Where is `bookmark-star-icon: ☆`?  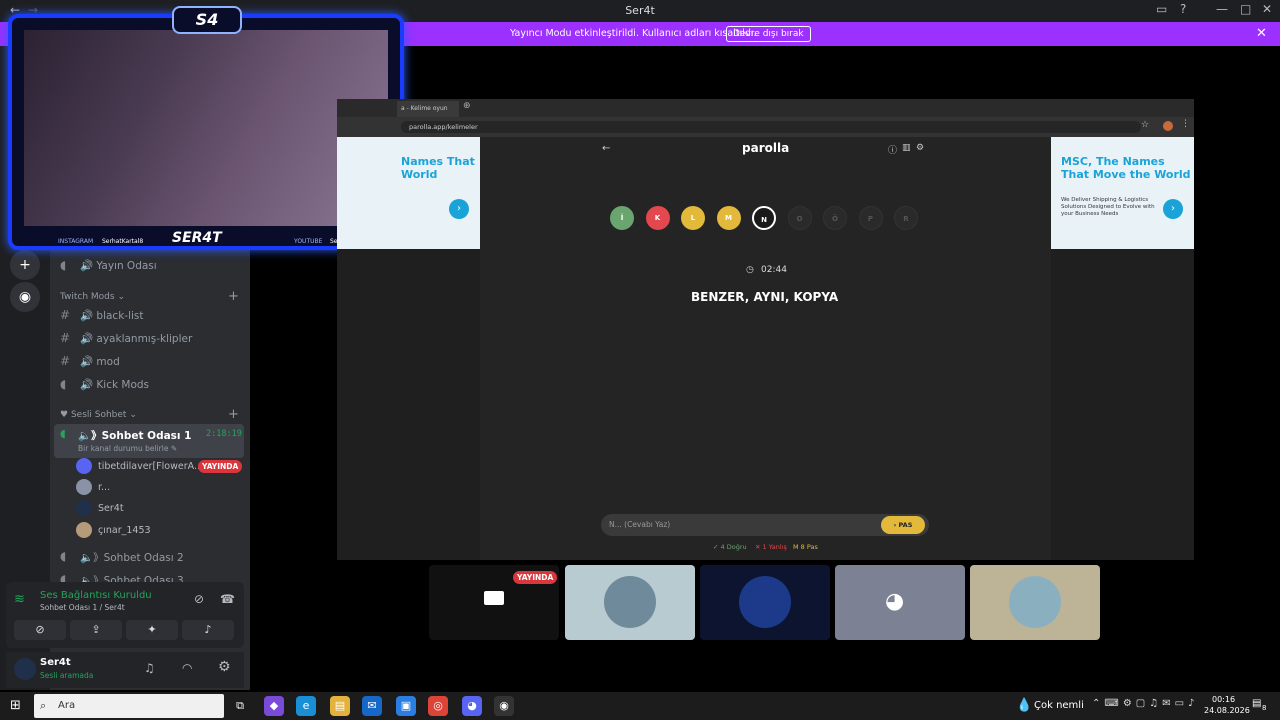
bookmark-star-icon: ☆ is located at coordinates (1145, 125).